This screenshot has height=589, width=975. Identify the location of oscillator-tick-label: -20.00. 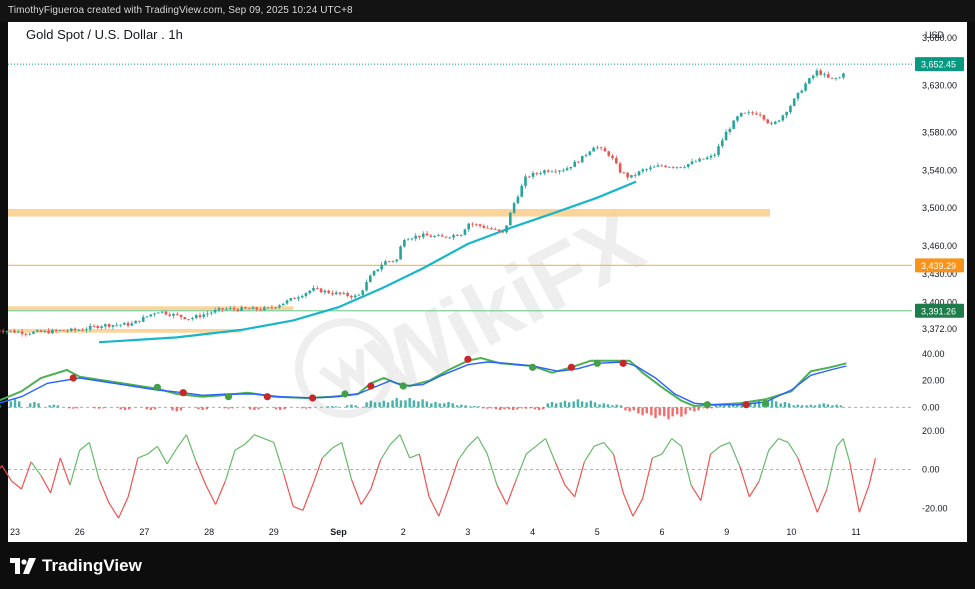
(935, 508).